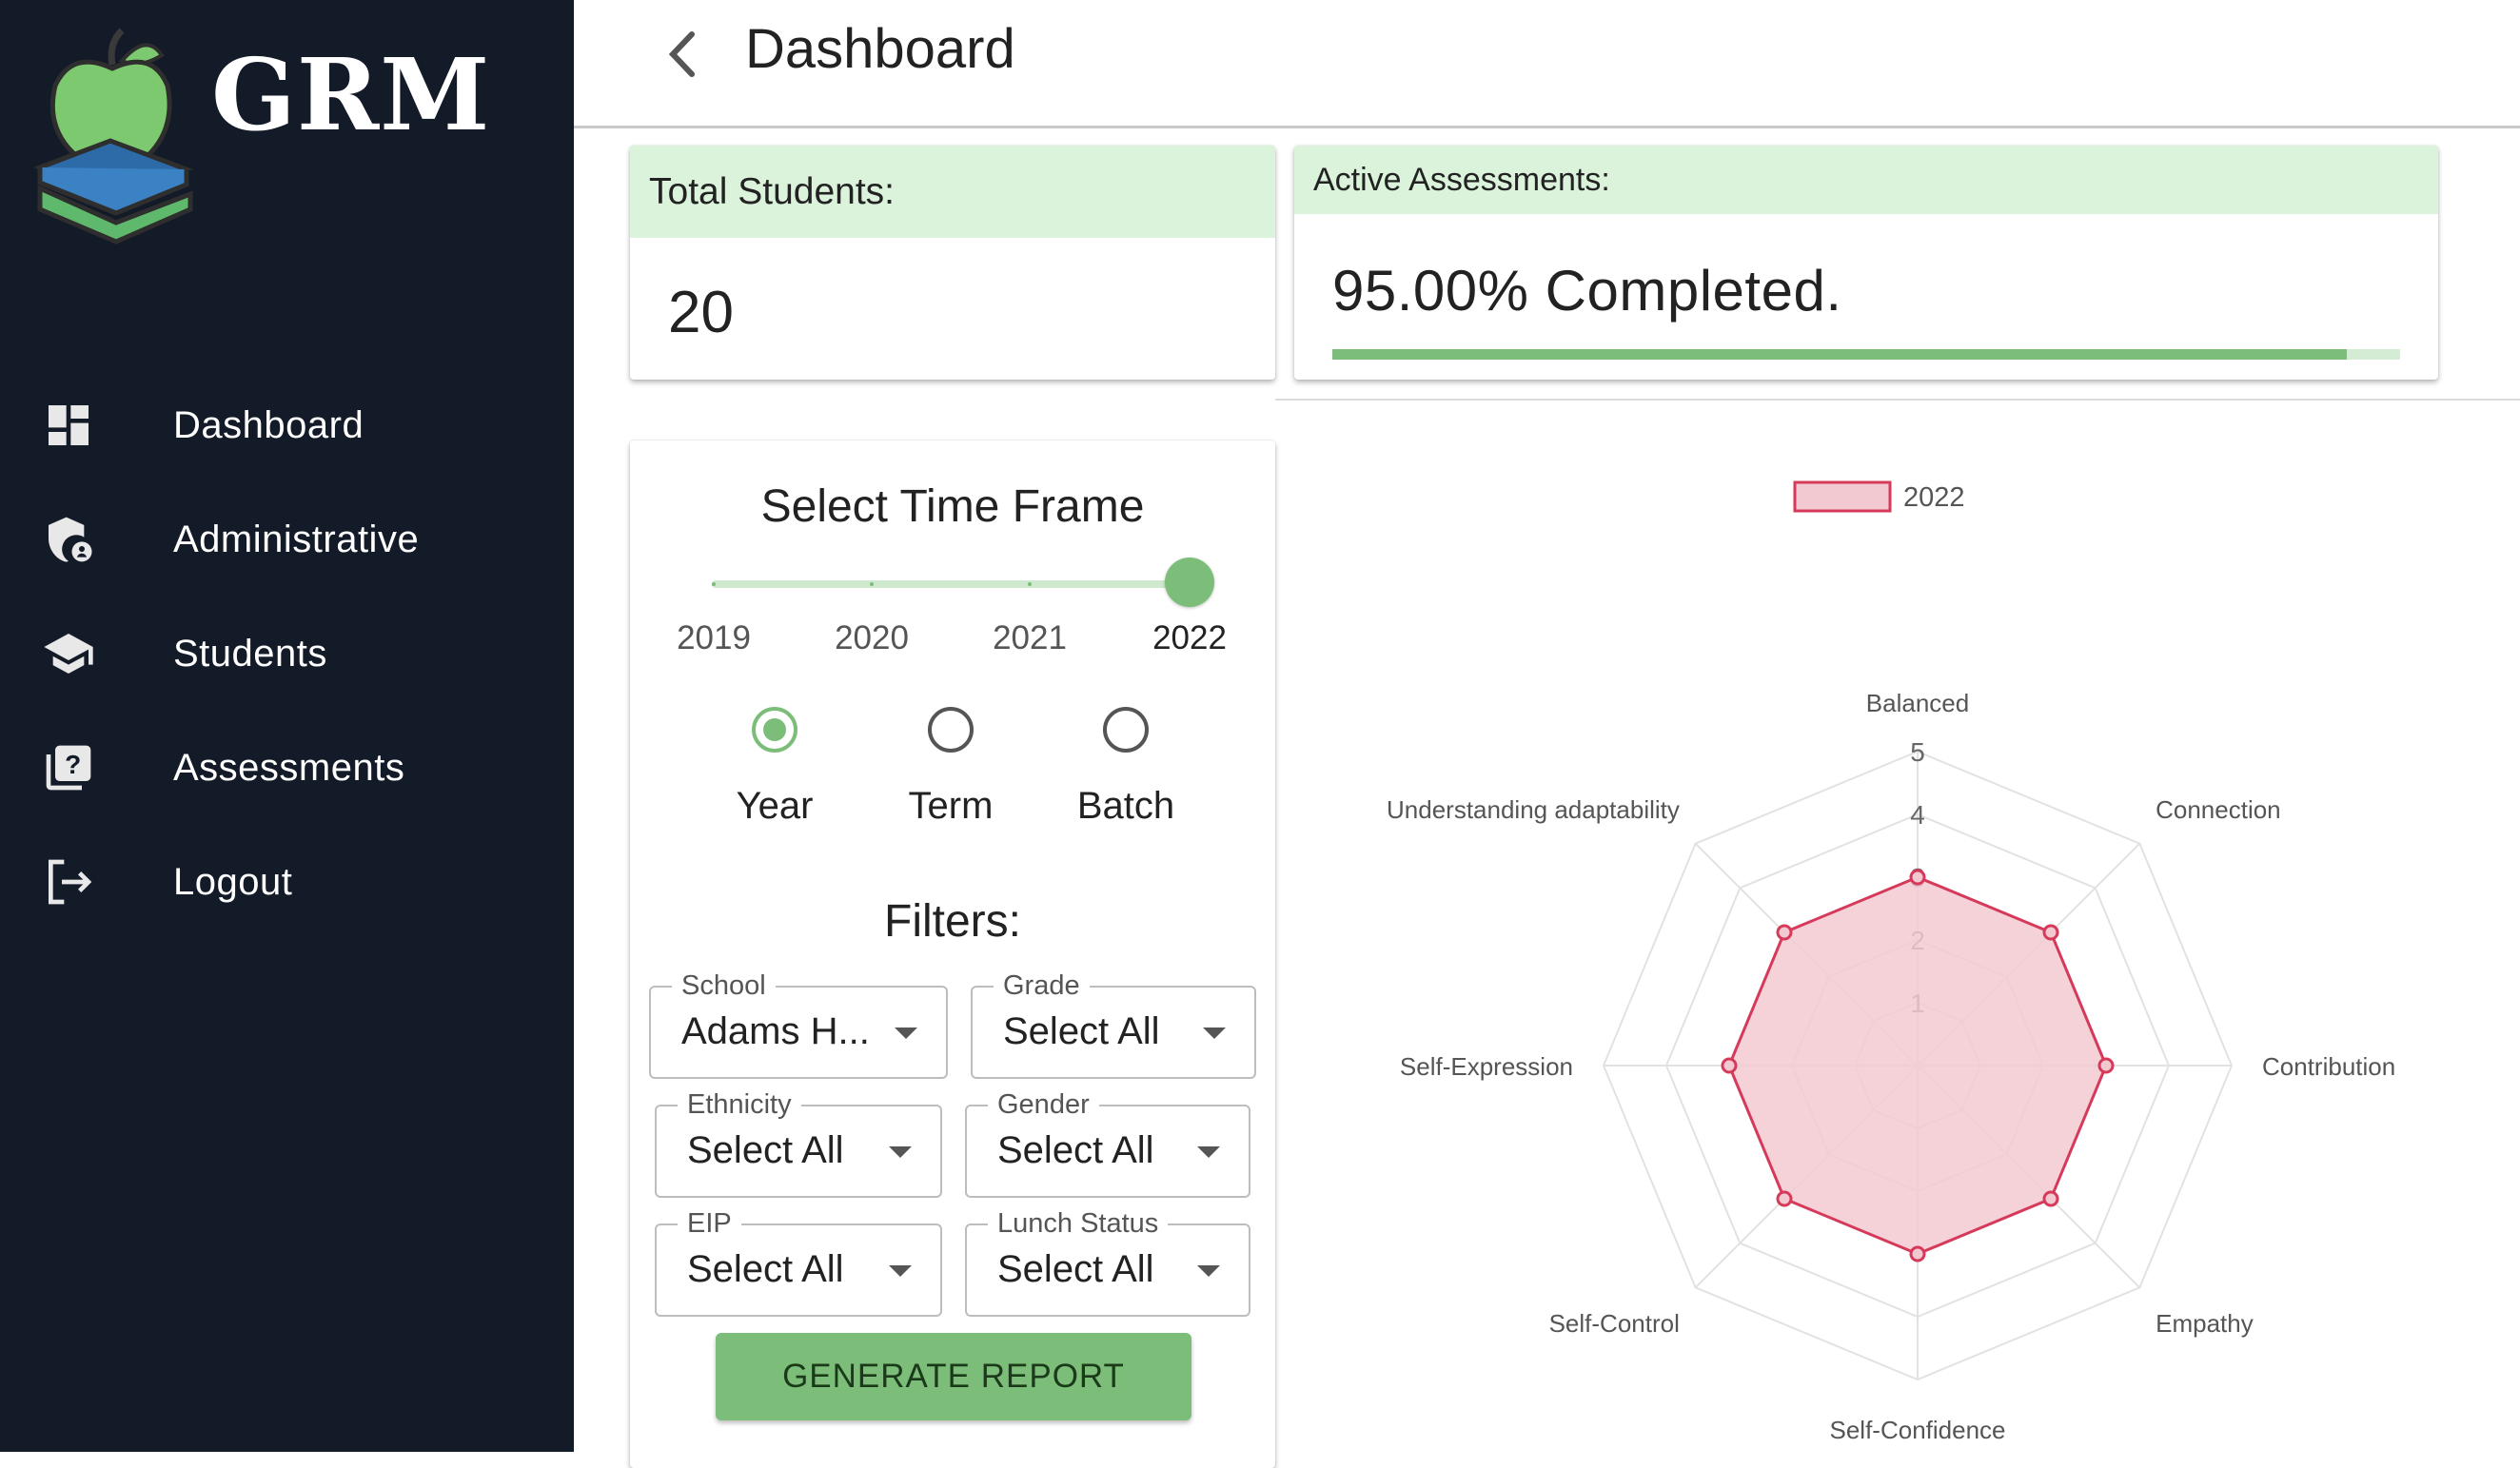 This screenshot has width=2520, height=1468. I want to click on nav-label-assessments: Assessments, so click(289, 768).